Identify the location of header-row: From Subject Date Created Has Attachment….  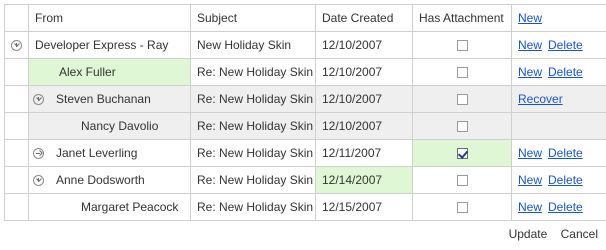
(305, 18).